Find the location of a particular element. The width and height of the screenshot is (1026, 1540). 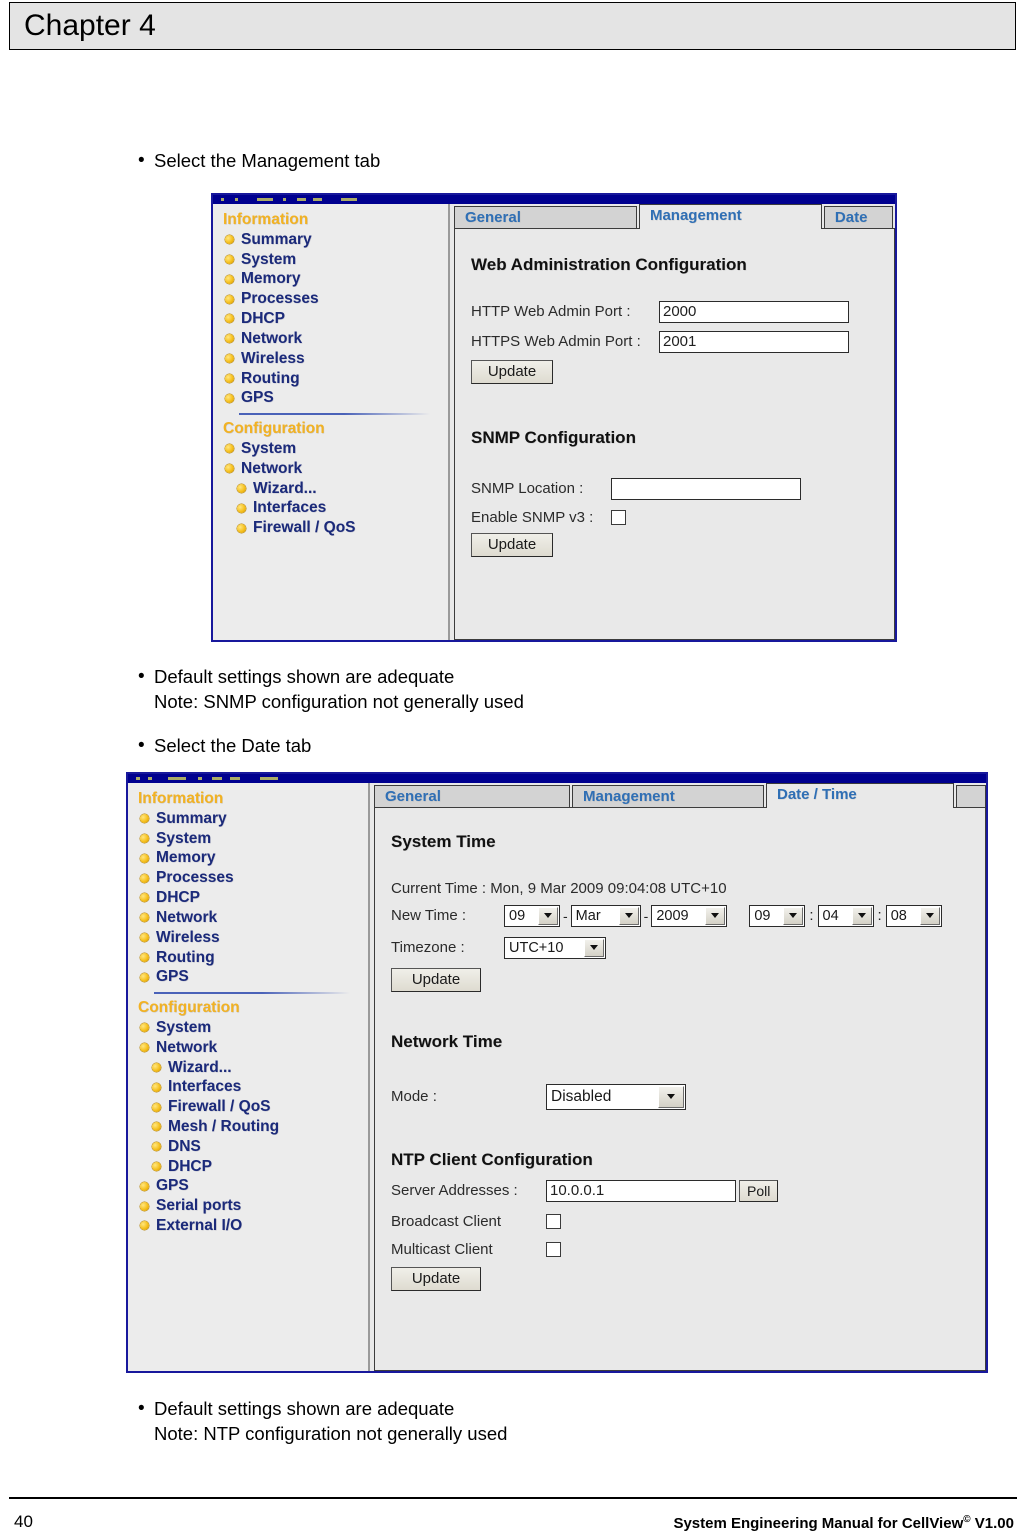

new-time-second-select: 08 is located at coordinates (913, 915).